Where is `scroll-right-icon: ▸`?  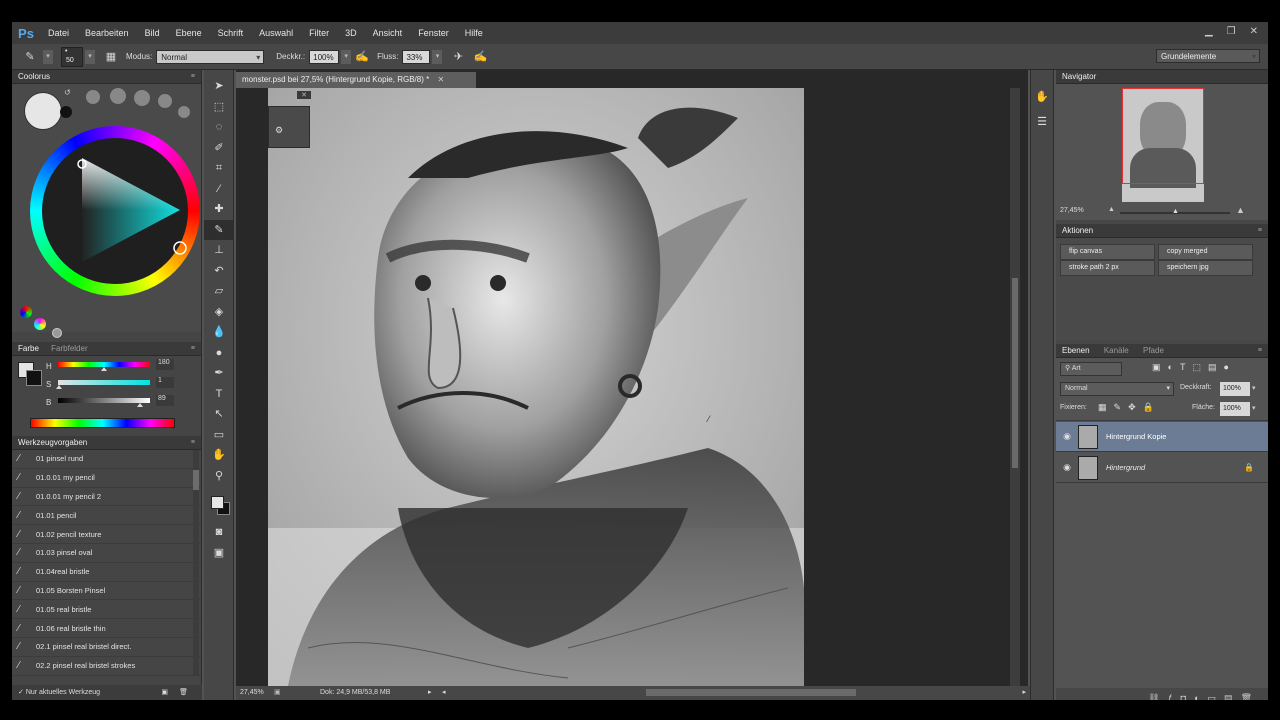
scroll-right-icon: ▸ is located at coordinates (1024, 693).